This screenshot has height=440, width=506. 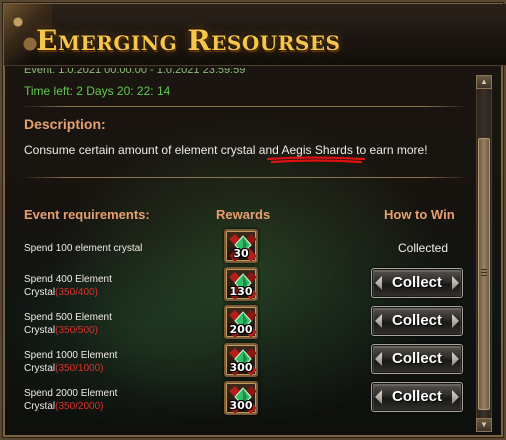 What do you see at coordinates (241, 322) in the screenshot?
I see `reward-item: 200` at bounding box center [241, 322].